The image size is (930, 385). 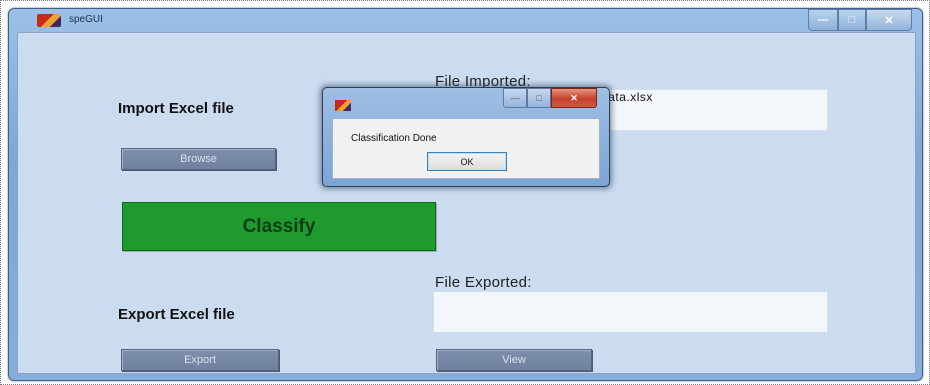 What do you see at coordinates (483, 282) in the screenshot?
I see `file-exported-label: File Exported:` at bounding box center [483, 282].